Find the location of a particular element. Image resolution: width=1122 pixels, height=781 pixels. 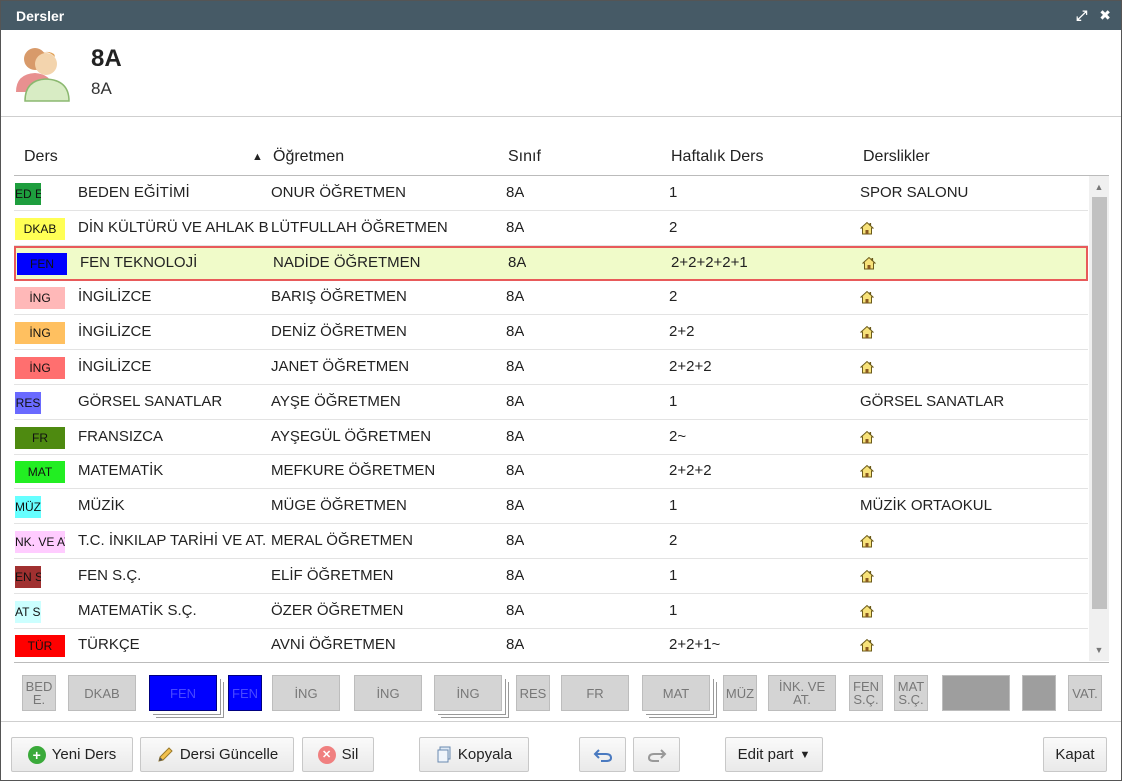

table-row: İNG İNGİLİZCE JANET ÖĞRETMEN 8A 2+2+2 is located at coordinates (551, 367).